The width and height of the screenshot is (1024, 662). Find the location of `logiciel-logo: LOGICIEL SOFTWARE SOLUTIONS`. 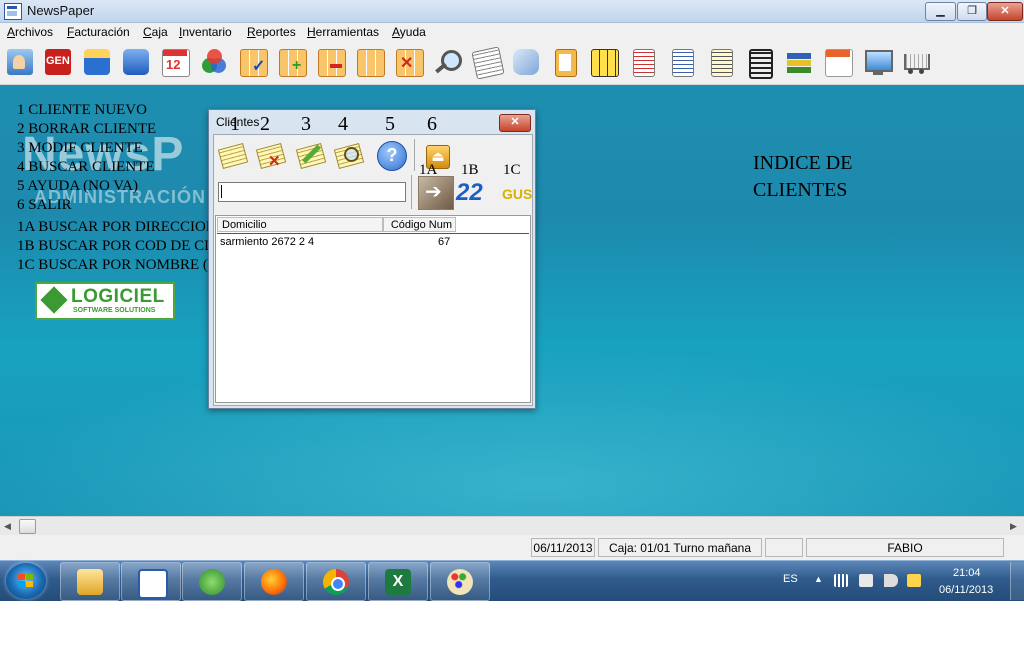

logiciel-logo: LOGICIEL SOFTWARE SOLUTIONS is located at coordinates (105, 301).